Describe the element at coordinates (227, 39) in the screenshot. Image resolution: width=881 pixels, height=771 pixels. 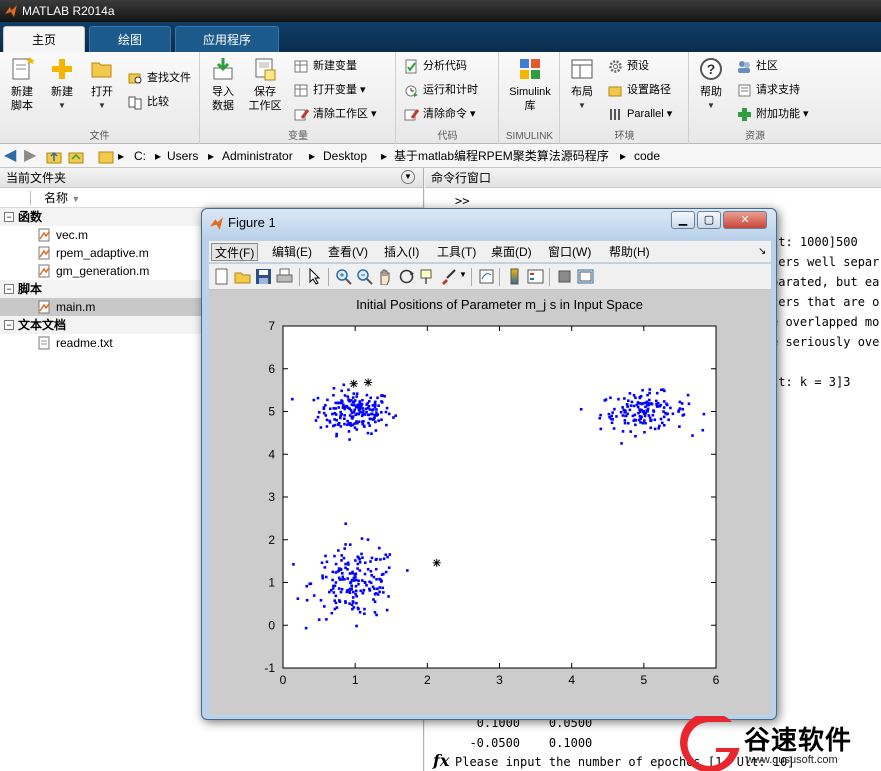
I see `tab-apps: 应用程序` at that location.